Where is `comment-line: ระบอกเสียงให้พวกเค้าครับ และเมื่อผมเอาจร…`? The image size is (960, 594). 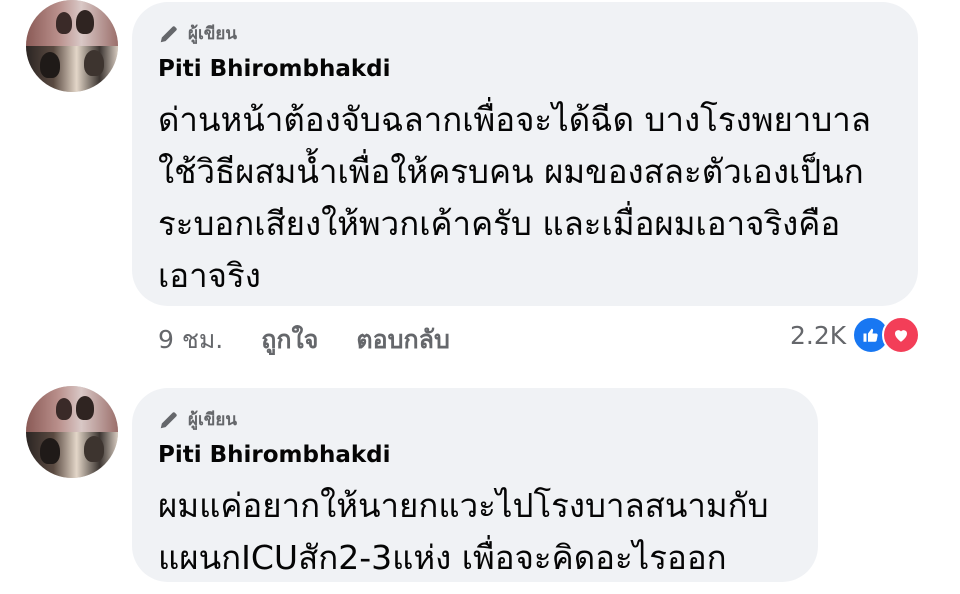 comment-line: ระบอกเสียงให้พวกเค้าครับ และเมื่อผมเอาจร… is located at coordinates (499, 223).